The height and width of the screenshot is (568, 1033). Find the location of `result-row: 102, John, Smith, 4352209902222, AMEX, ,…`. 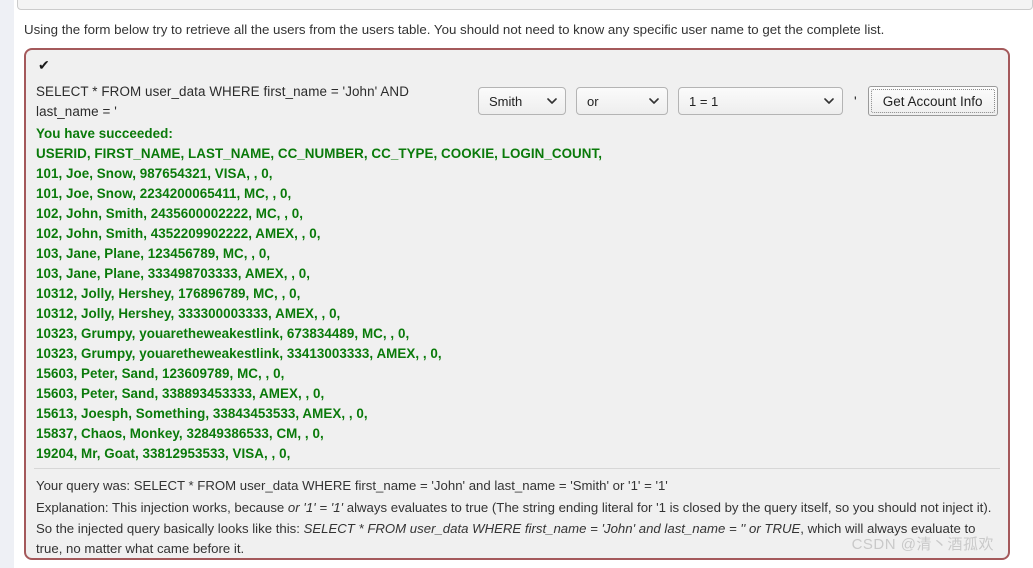

result-row: 102, John, Smith, 4352209902222, AMEX, ,… is located at coordinates (178, 233).